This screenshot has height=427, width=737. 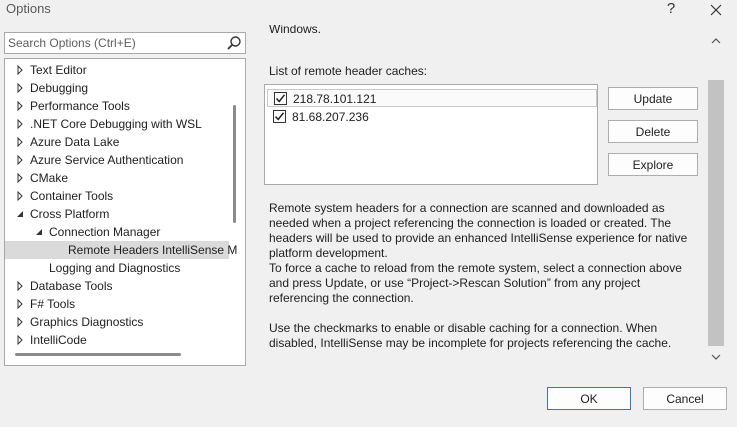 I want to click on cache-row: 81.68.207.236, so click(x=432, y=117).